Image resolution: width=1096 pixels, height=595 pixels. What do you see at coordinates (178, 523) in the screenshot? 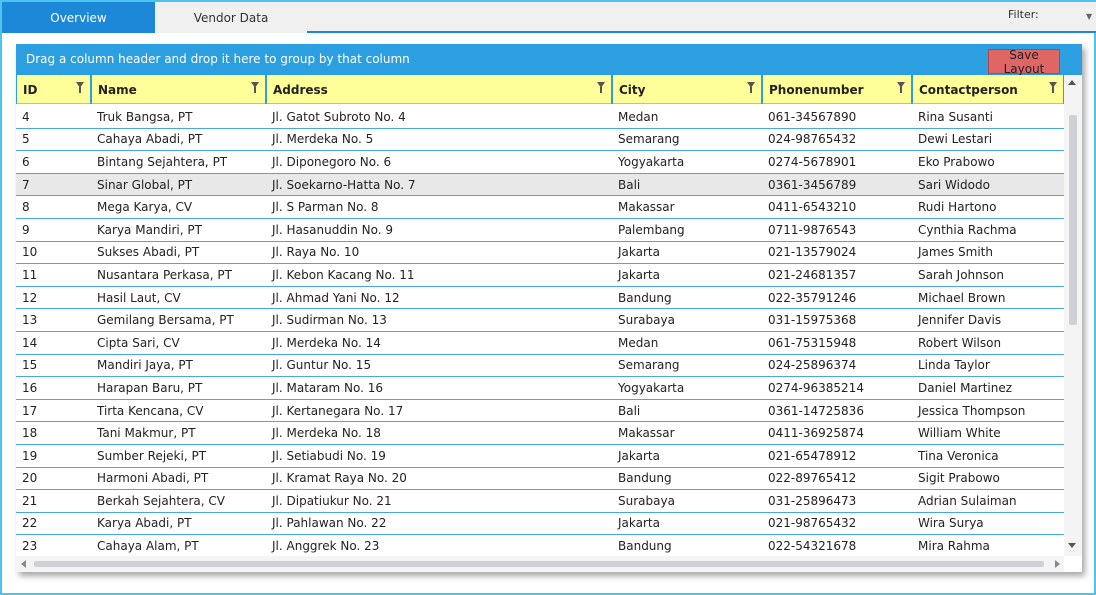
I see `cell-name: Karya Abadi, PT` at bounding box center [178, 523].